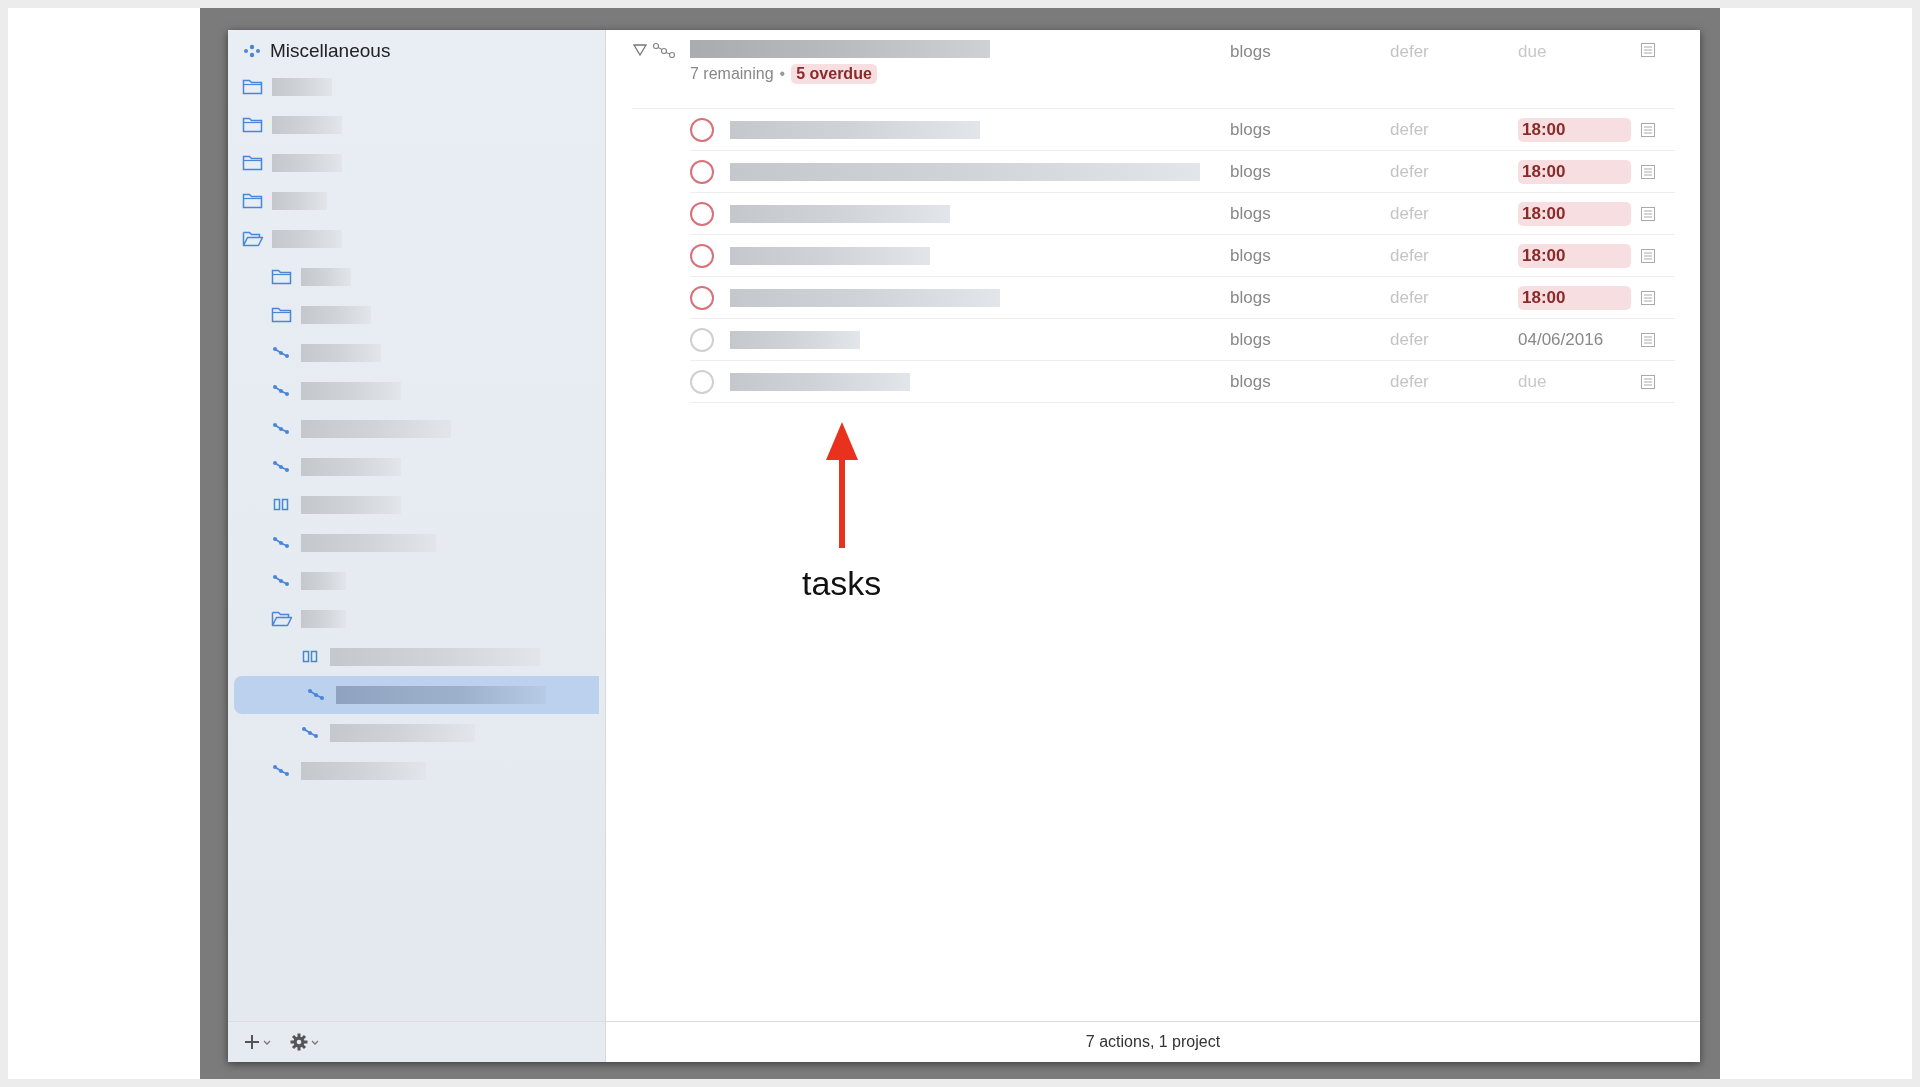 The width and height of the screenshot is (1920, 1087). I want to click on annotation-label: tasks, so click(842, 583).